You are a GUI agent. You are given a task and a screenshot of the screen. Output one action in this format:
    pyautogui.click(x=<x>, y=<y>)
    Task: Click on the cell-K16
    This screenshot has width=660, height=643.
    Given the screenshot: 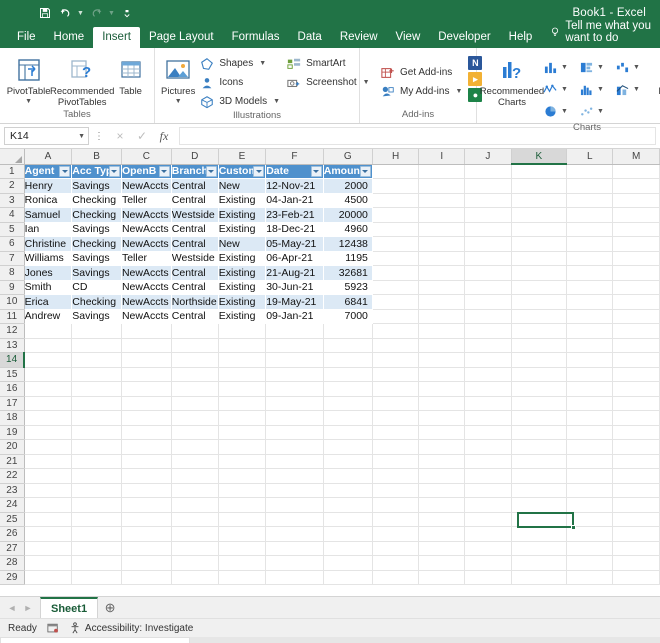 What is the action you would take?
    pyautogui.click(x=539, y=389)
    